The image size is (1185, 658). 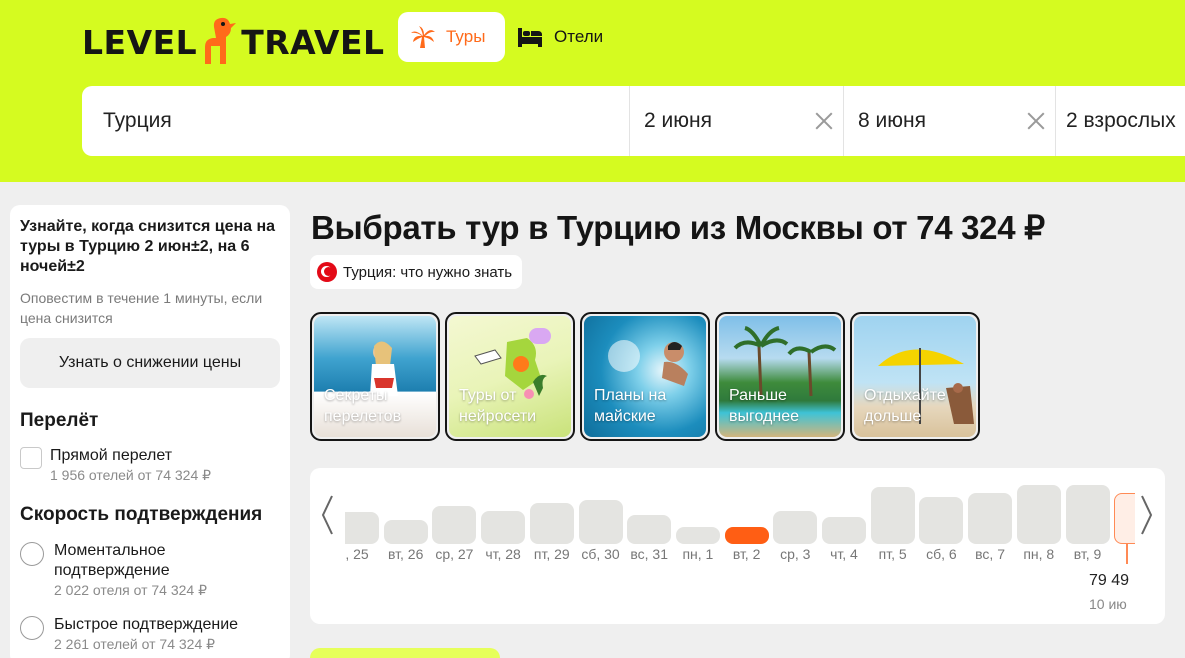 I want to click on fast-confirmation-radio, so click(x=32, y=628).